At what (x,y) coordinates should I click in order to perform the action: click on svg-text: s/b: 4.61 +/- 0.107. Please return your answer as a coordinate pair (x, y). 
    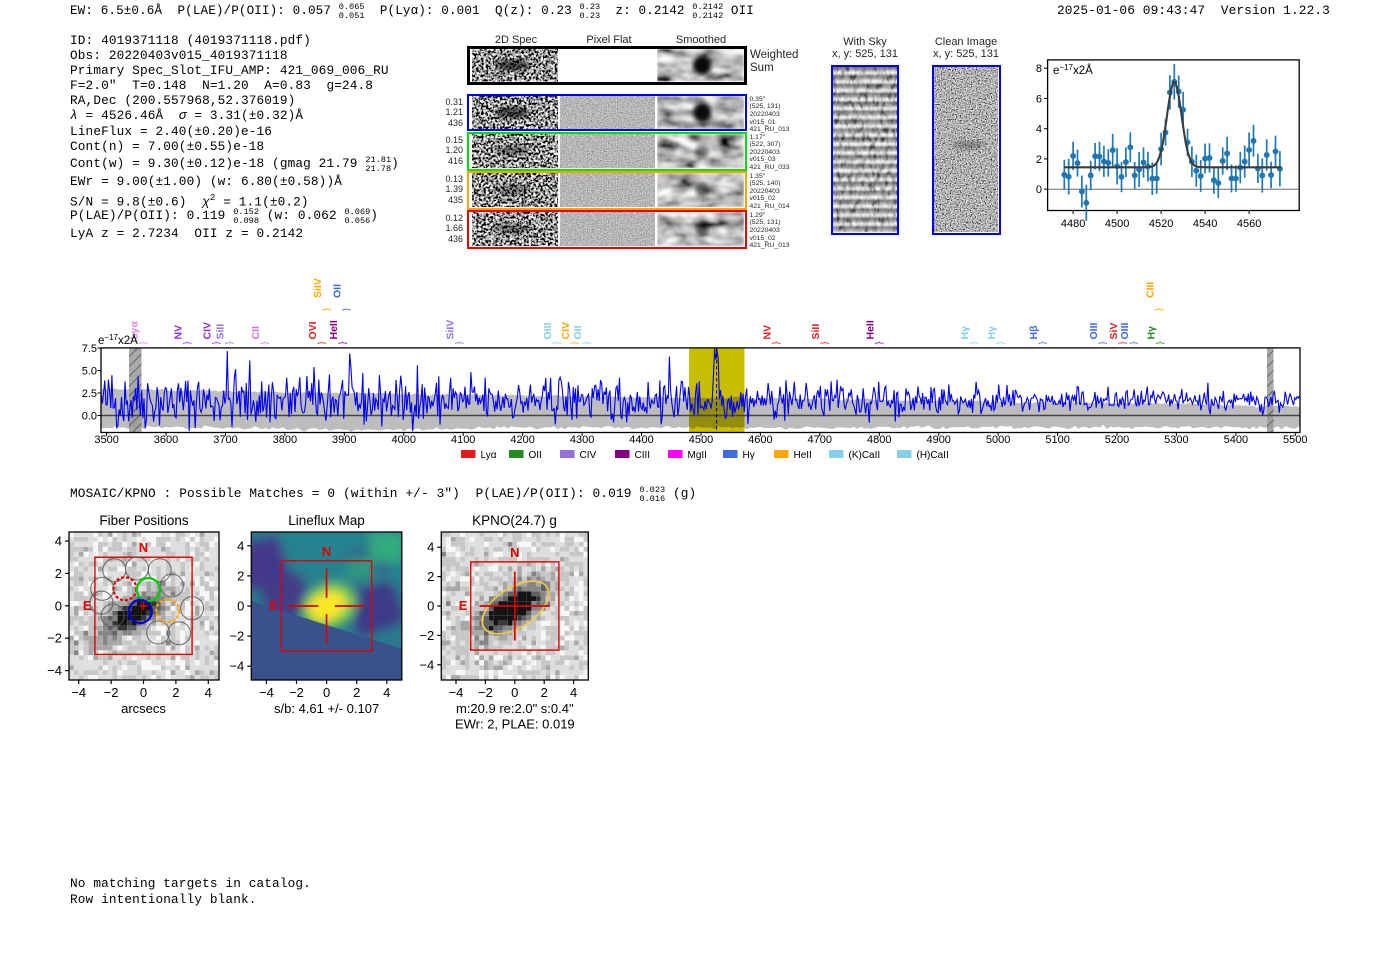
    Looking at the image, I should click on (326, 708).